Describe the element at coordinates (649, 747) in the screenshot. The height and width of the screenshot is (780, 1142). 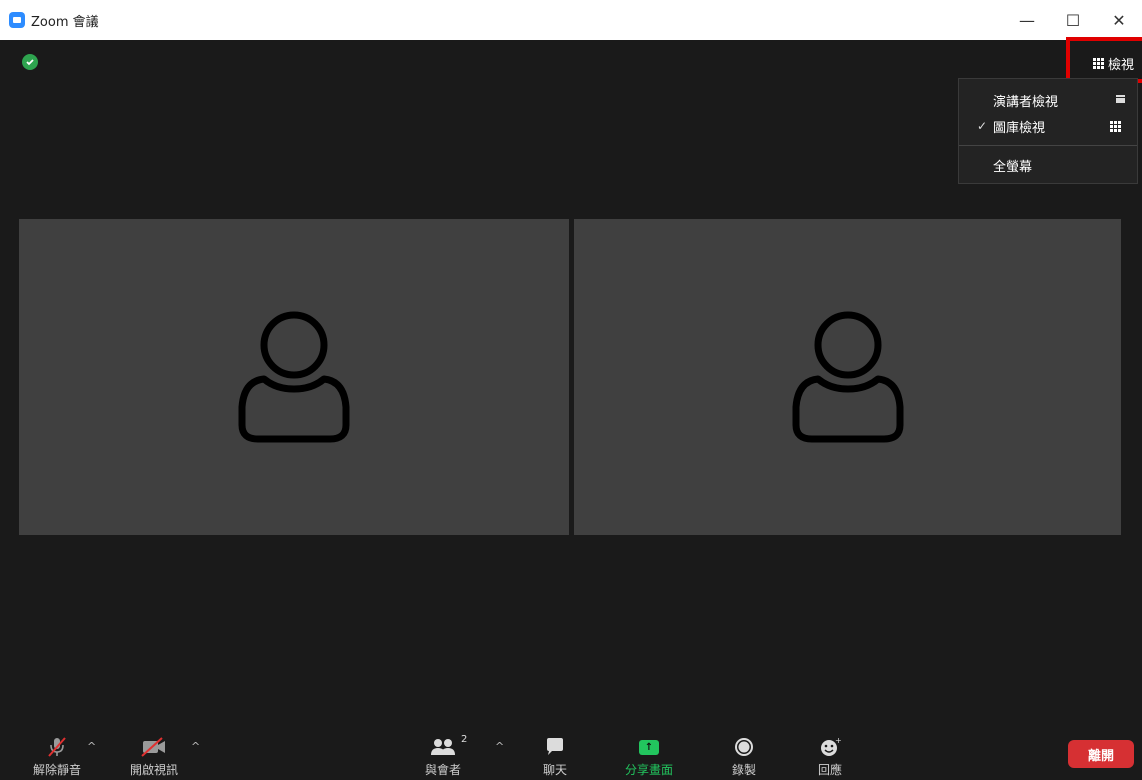
I see `share-screen-icon: ↑` at that location.